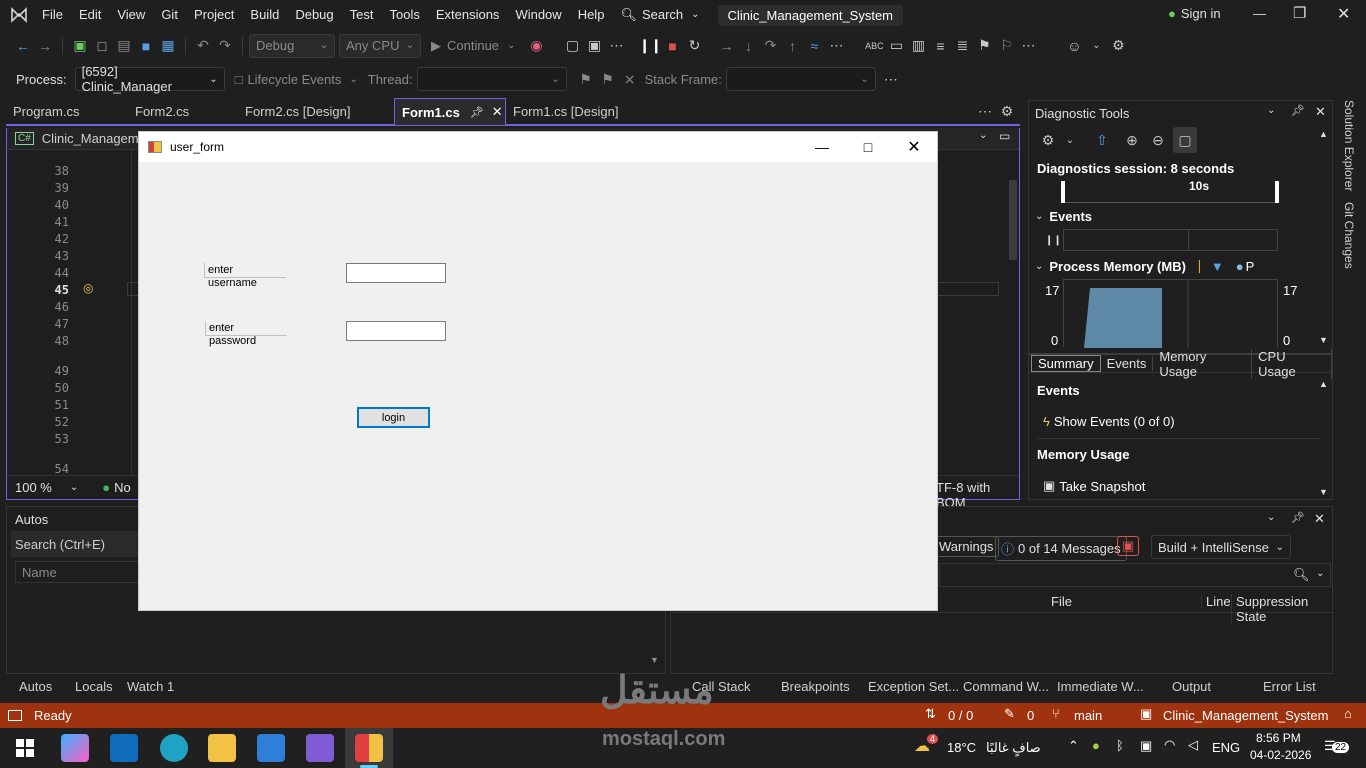  What do you see at coordinates (320, 748) in the screenshot?
I see `visual-studio-taskbar-icon` at bounding box center [320, 748].